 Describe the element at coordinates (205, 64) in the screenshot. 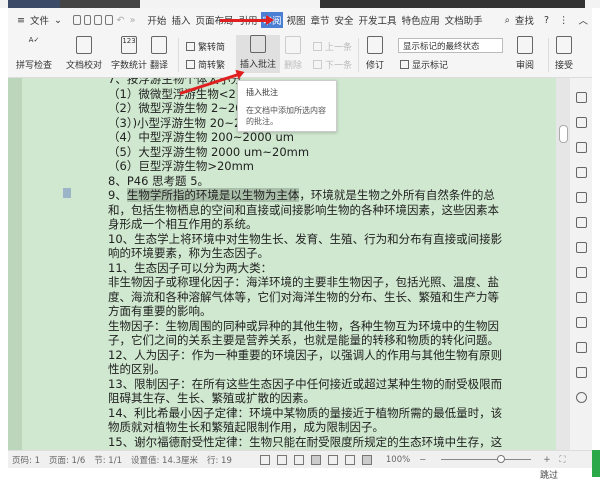

I see `simp-to-trad-button: 简转繁` at that location.